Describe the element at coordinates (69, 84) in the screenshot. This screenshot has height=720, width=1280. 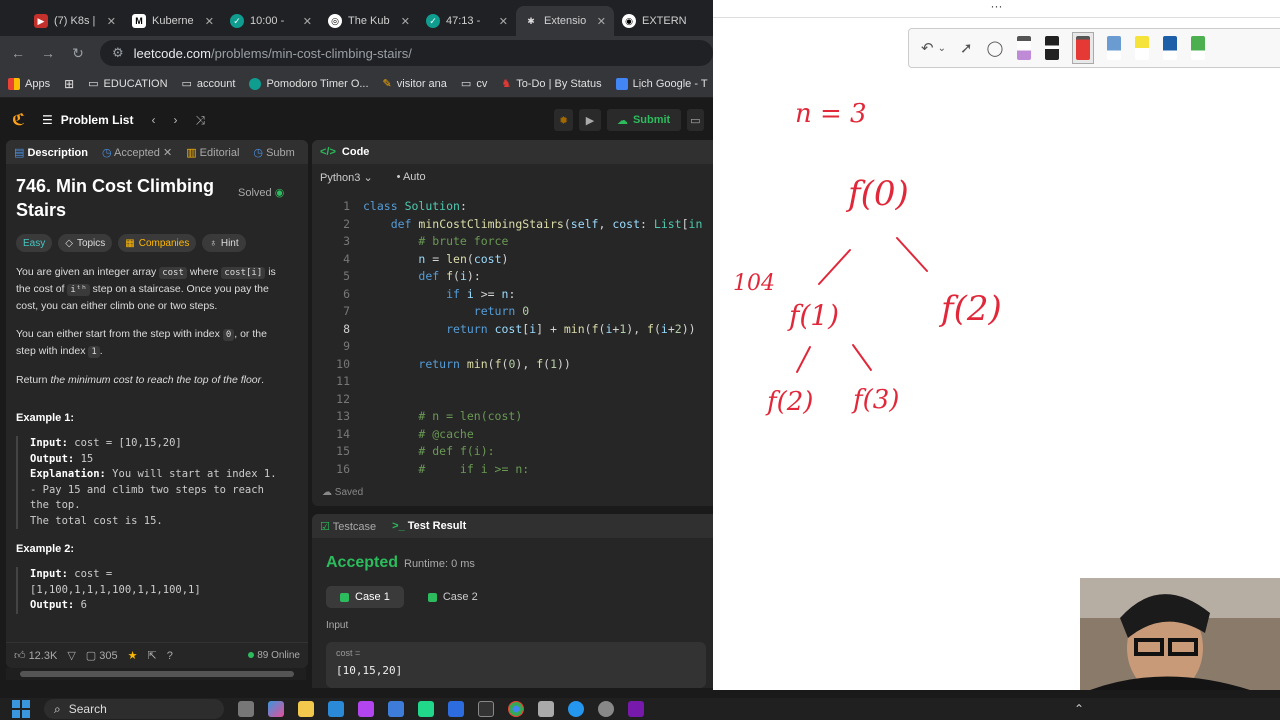
I see `bookmark-grid: ⊞` at that location.